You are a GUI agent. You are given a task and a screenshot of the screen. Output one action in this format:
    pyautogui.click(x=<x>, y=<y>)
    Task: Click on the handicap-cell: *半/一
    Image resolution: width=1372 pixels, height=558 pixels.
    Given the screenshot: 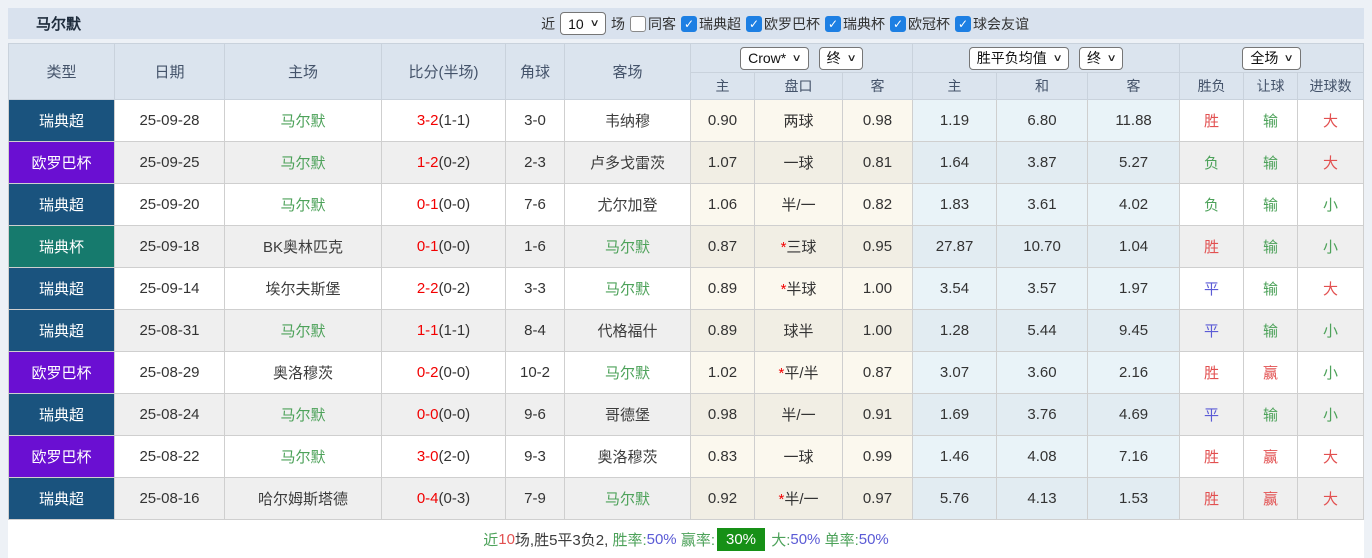 What is the action you would take?
    pyautogui.click(x=798, y=498)
    